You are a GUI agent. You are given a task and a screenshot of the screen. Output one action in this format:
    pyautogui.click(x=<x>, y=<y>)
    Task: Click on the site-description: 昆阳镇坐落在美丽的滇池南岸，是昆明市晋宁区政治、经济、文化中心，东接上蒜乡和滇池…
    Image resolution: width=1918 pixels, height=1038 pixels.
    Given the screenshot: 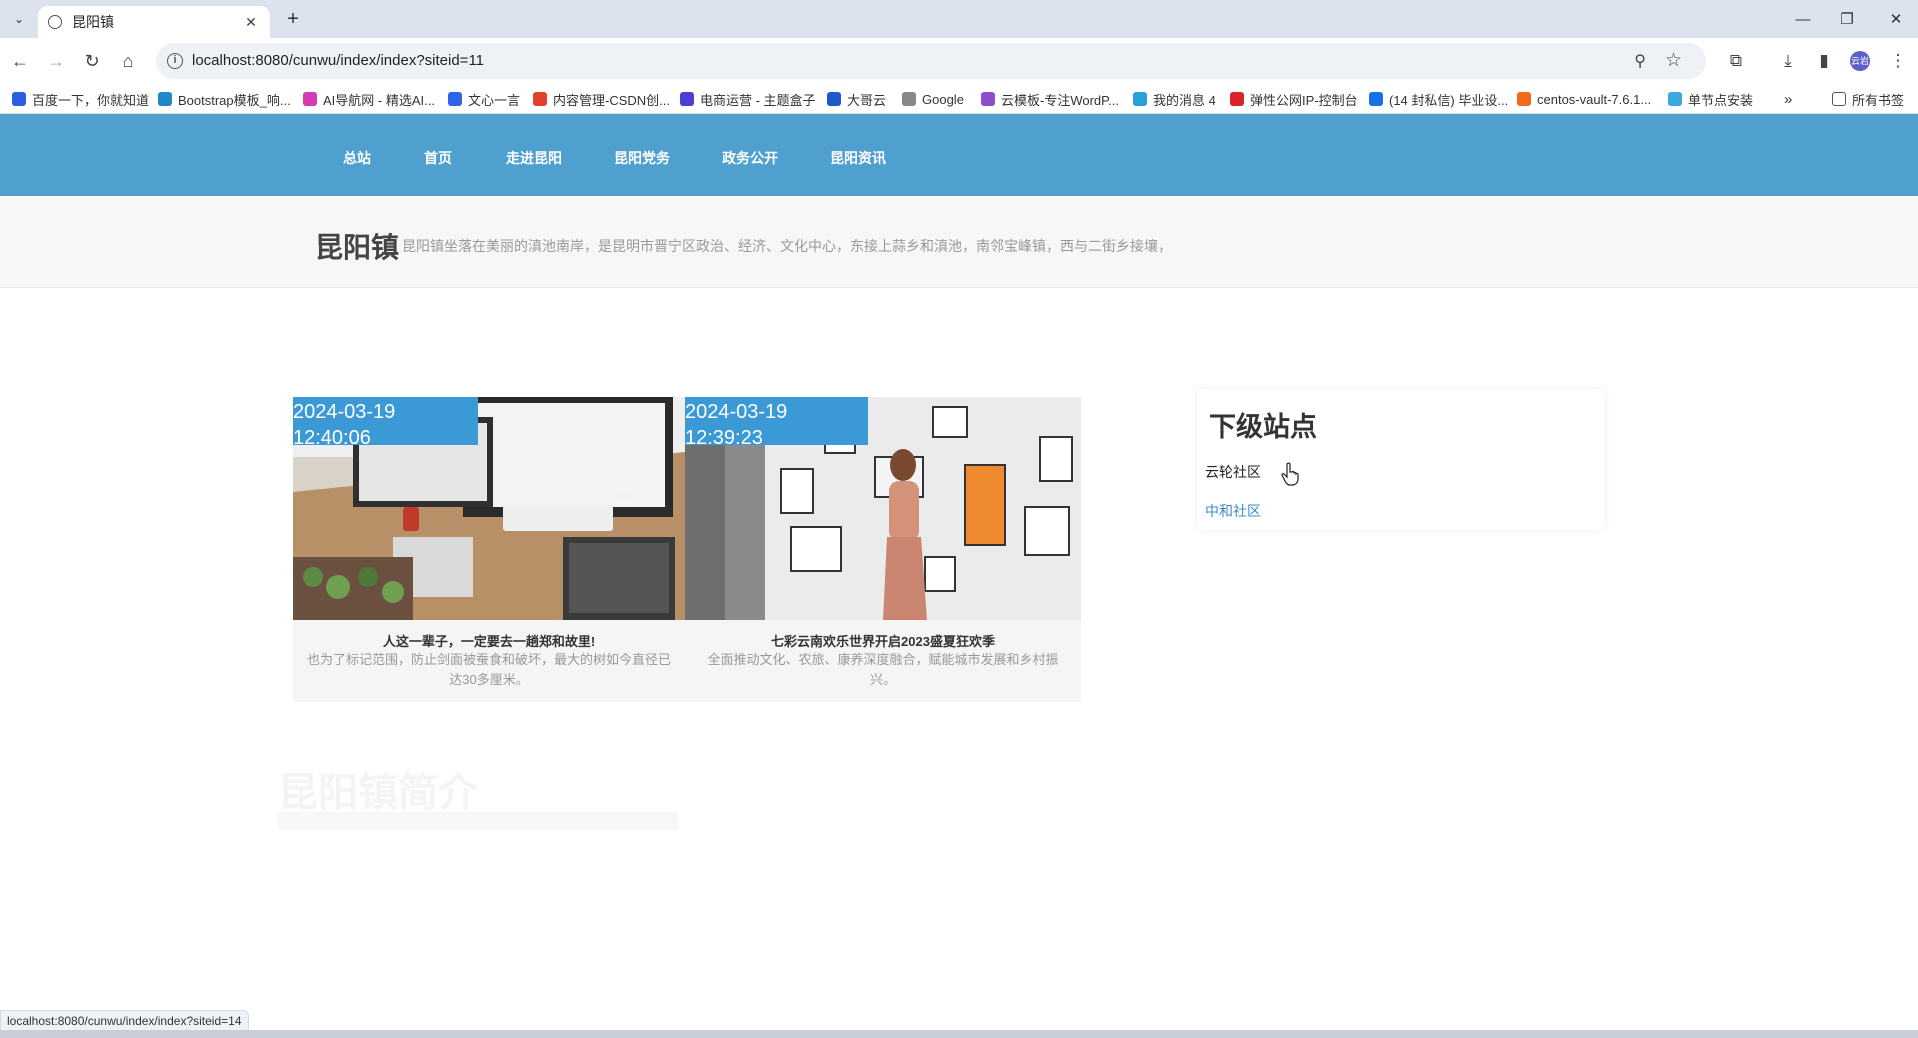 What is the action you would take?
    pyautogui.click(x=787, y=246)
    